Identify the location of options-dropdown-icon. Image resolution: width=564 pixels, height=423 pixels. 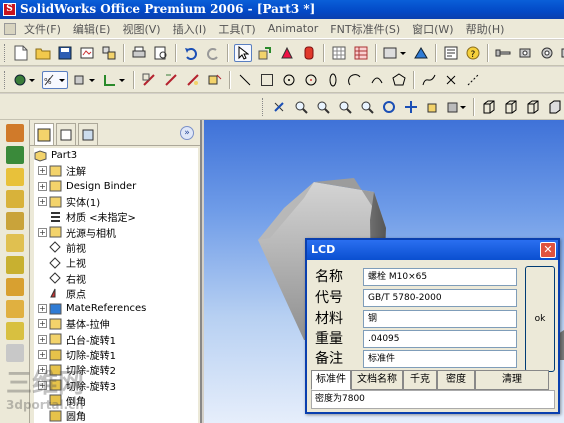
(395, 53).